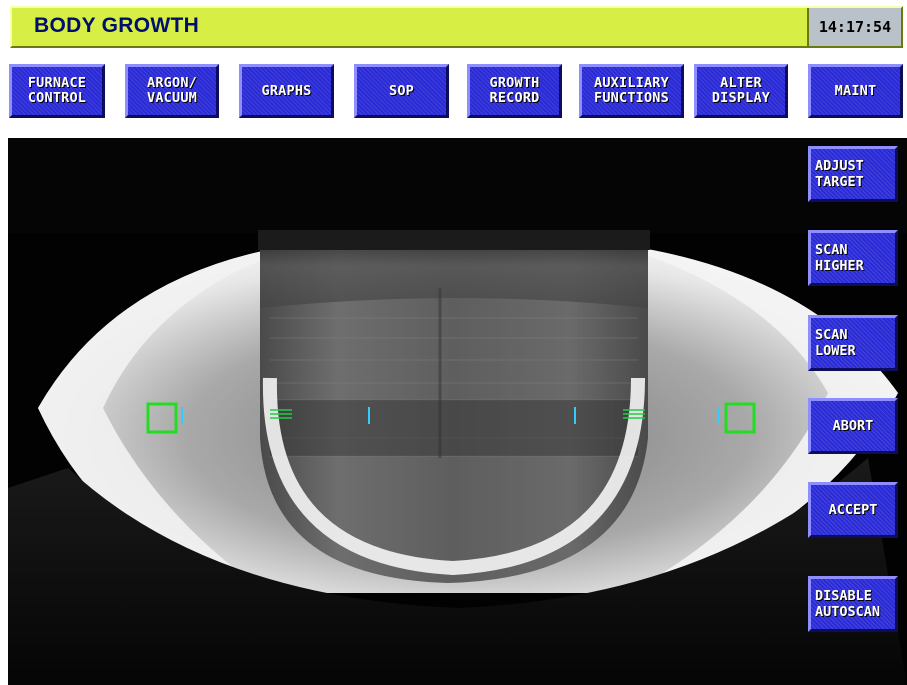 The image size is (907, 685). What do you see at coordinates (286, 91) in the screenshot?
I see `graphs-button: GRAPHS` at bounding box center [286, 91].